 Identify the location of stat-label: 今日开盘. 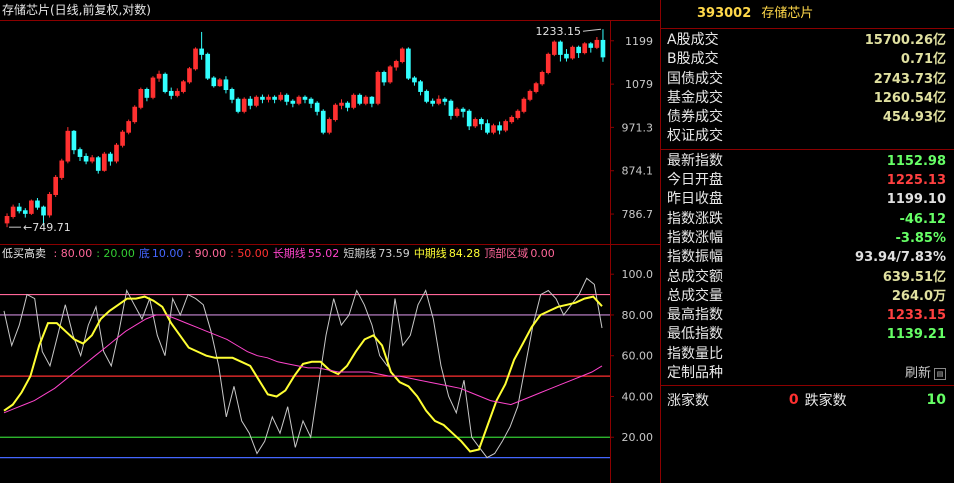
(695, 180).